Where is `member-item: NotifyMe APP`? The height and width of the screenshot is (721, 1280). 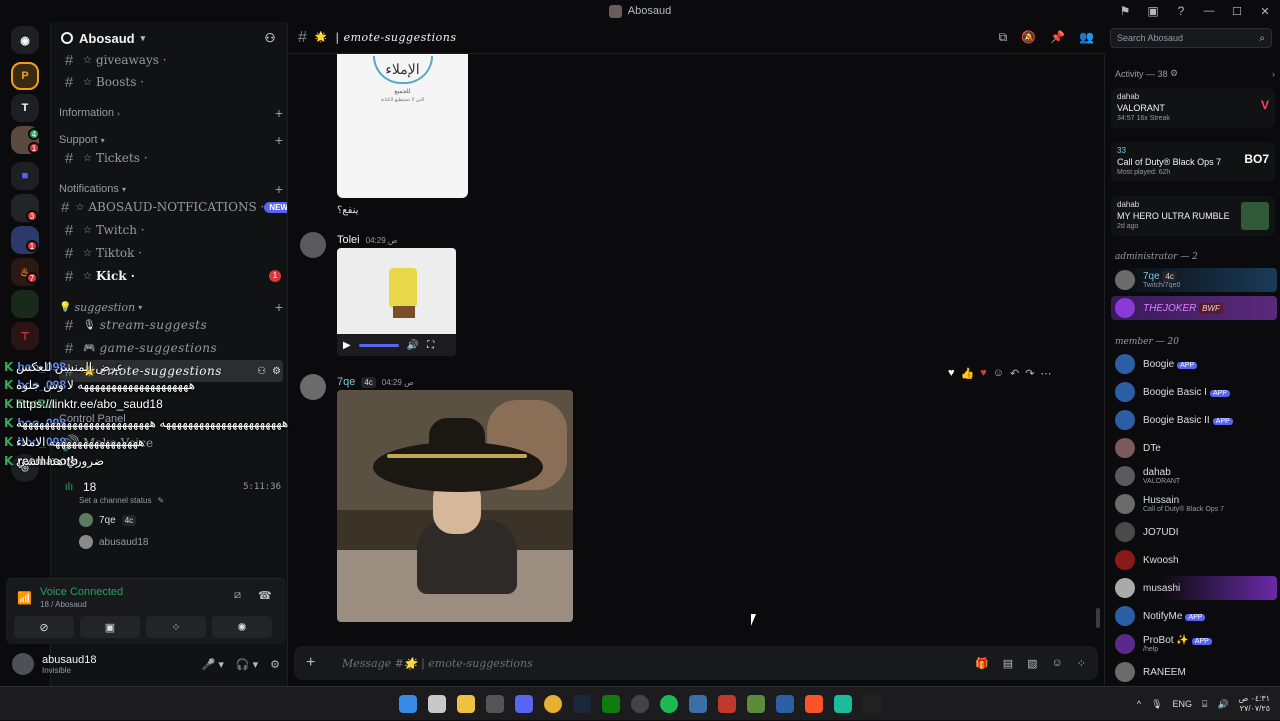
member-item: NotifyMe APP is located at coordinates (1194, 616).